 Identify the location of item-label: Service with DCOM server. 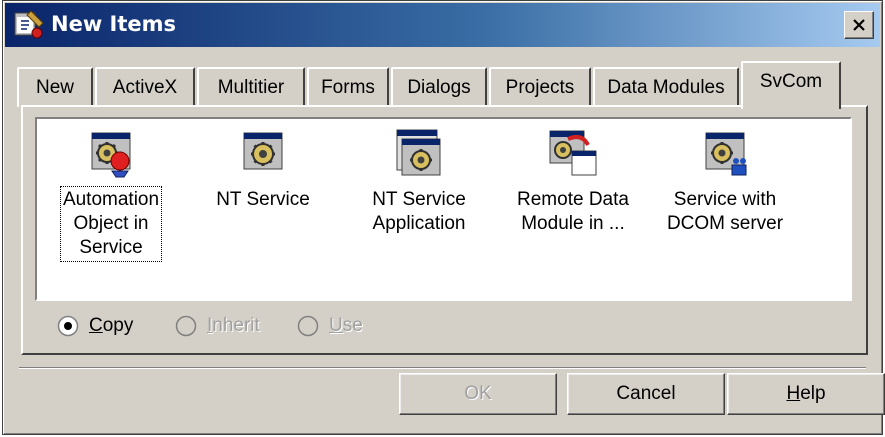
(725, 211).